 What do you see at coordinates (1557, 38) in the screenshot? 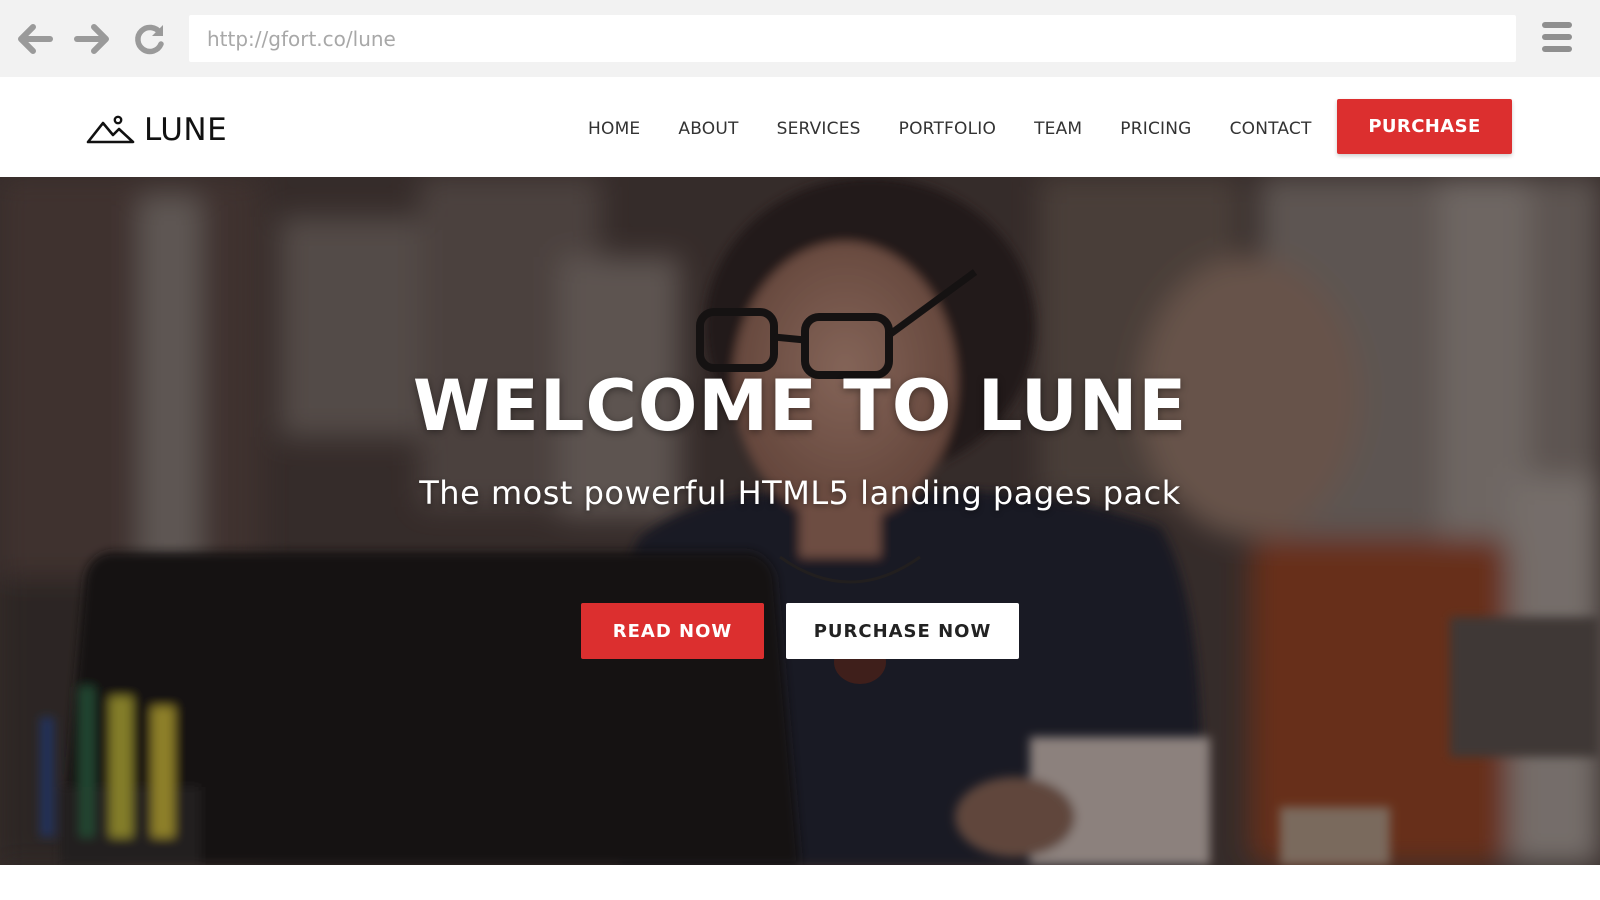
I see `hamburger-menu-icon` at bounding box center [1557, 38].